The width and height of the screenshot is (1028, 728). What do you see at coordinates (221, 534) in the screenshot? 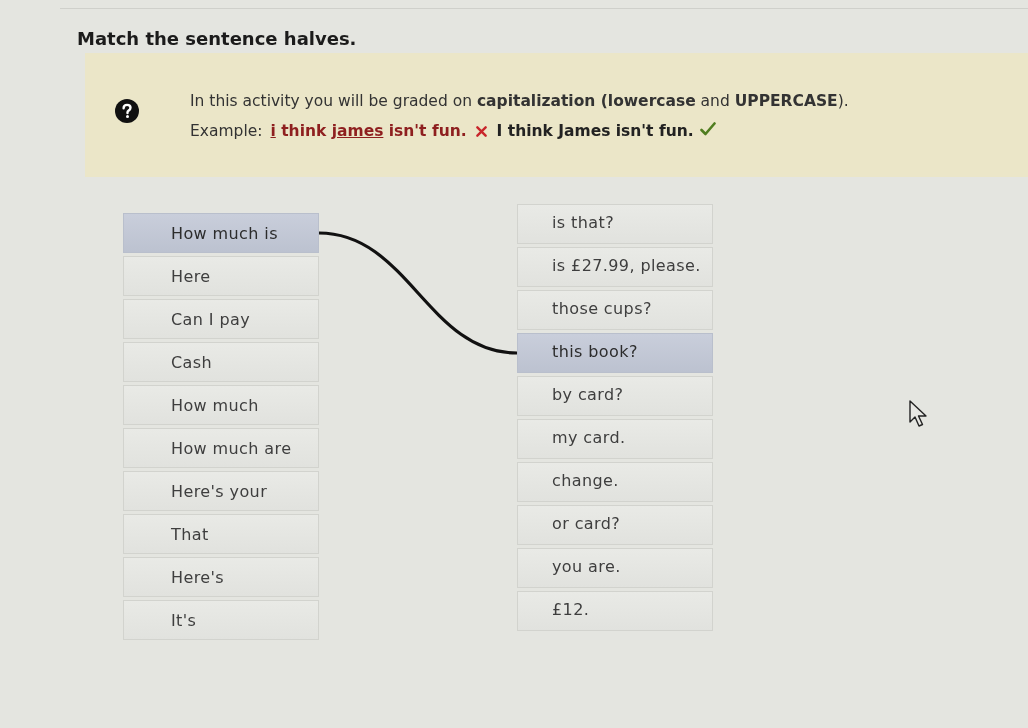
I see `sentence-start-item: That` at bounding box center [221, 534].